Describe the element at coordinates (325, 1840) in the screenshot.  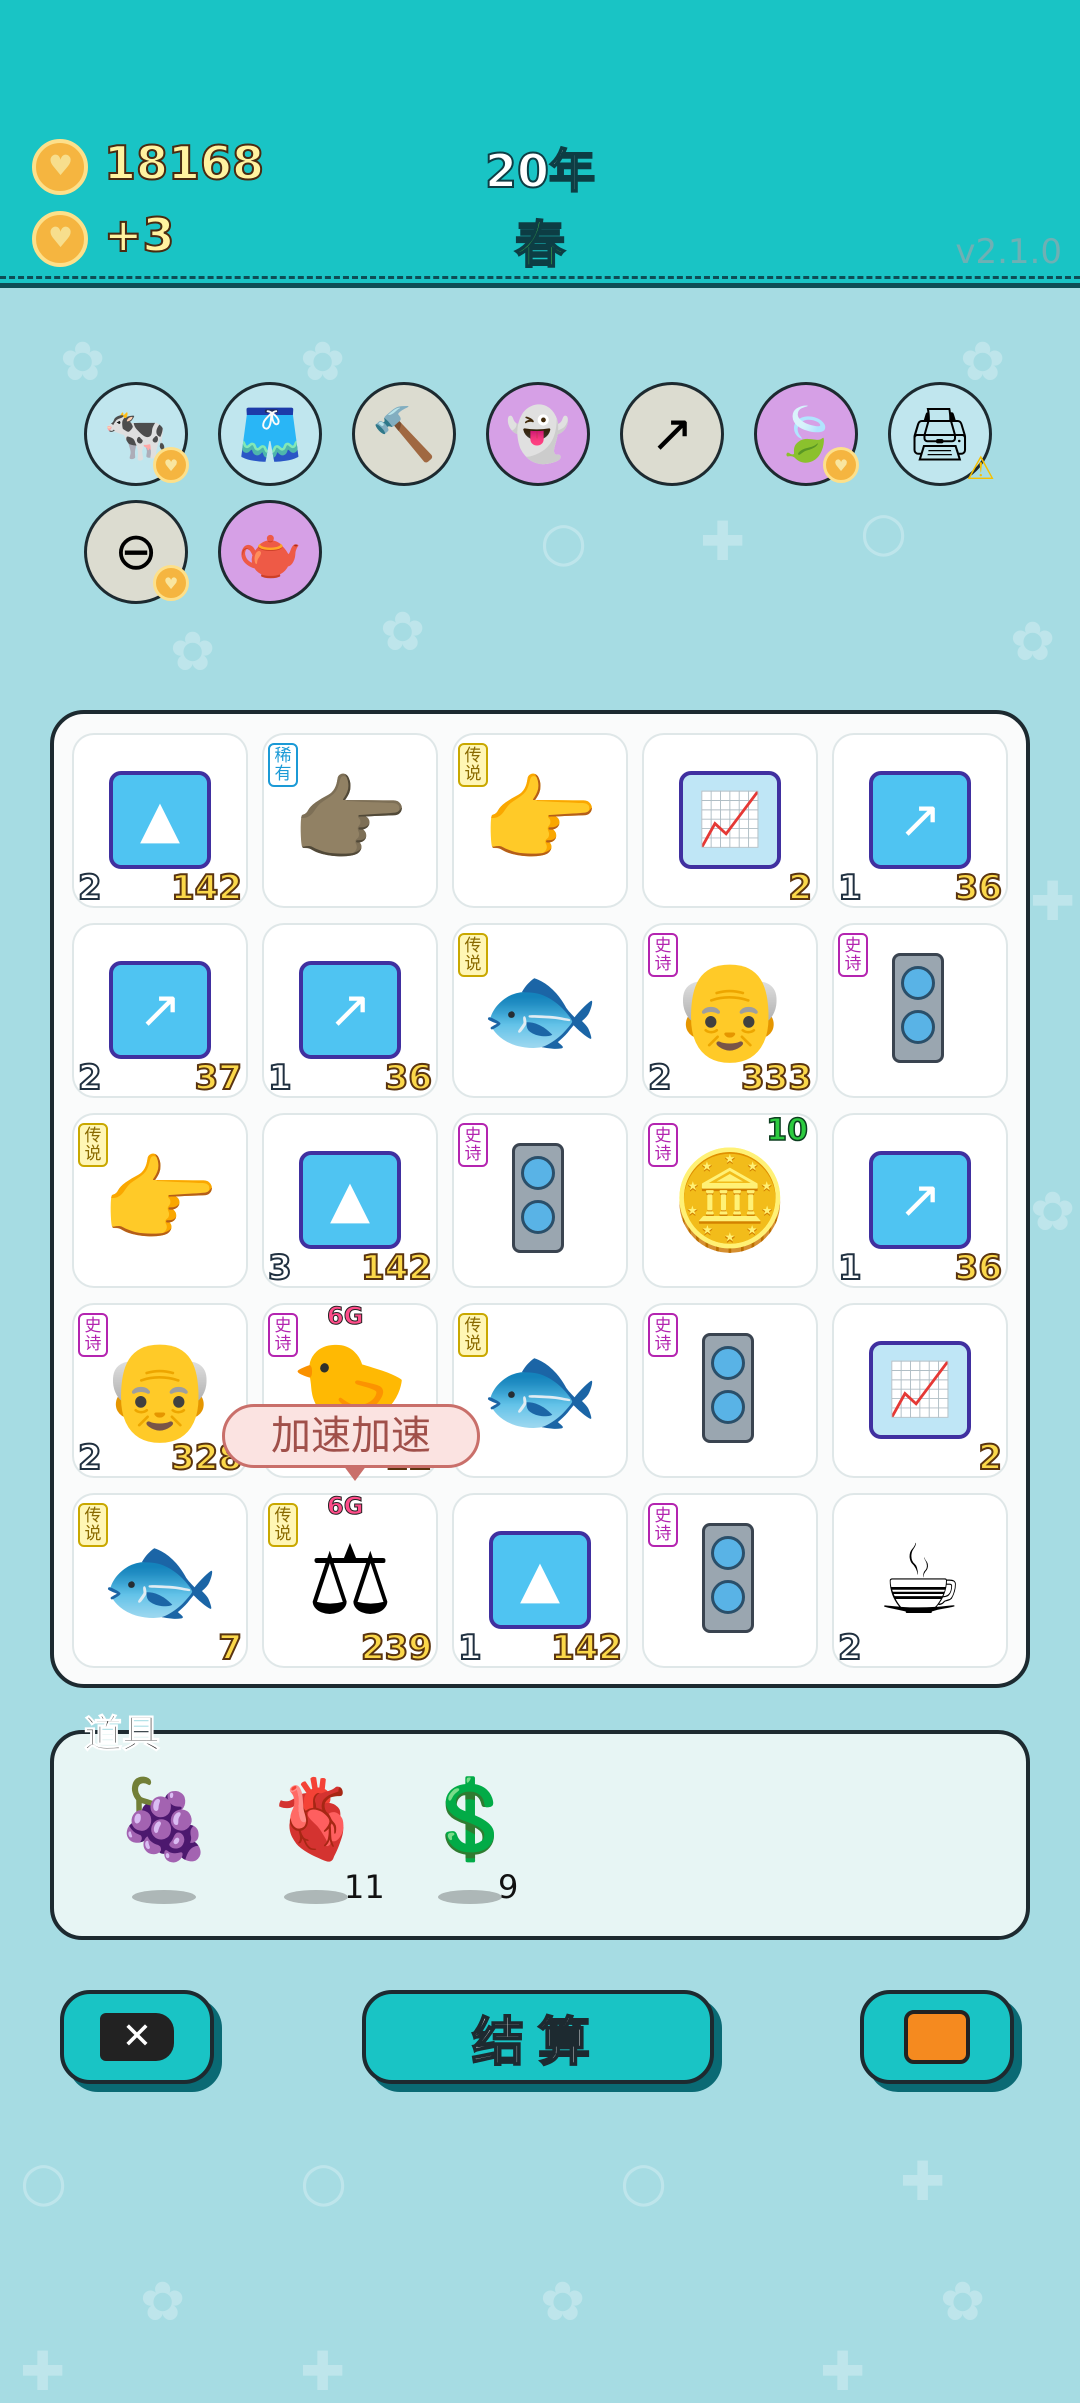
I see `prop-item: 🫀 11` at that location.